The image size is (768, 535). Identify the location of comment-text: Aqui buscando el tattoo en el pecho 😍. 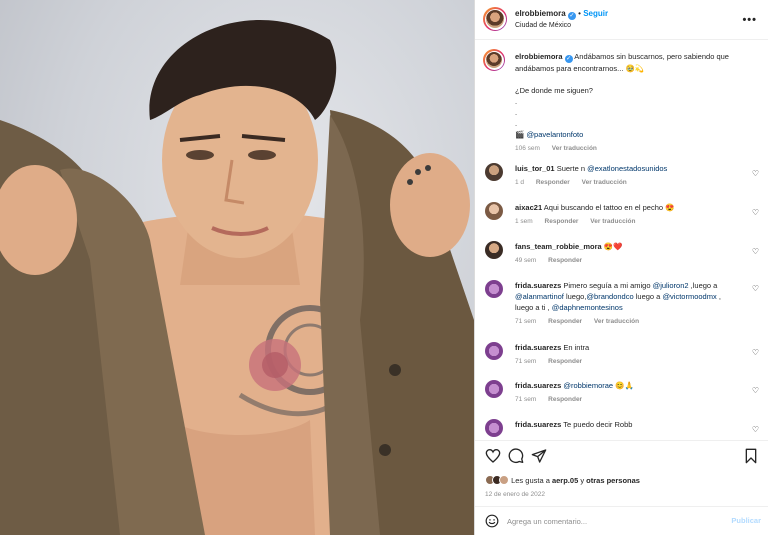
(609, 207).